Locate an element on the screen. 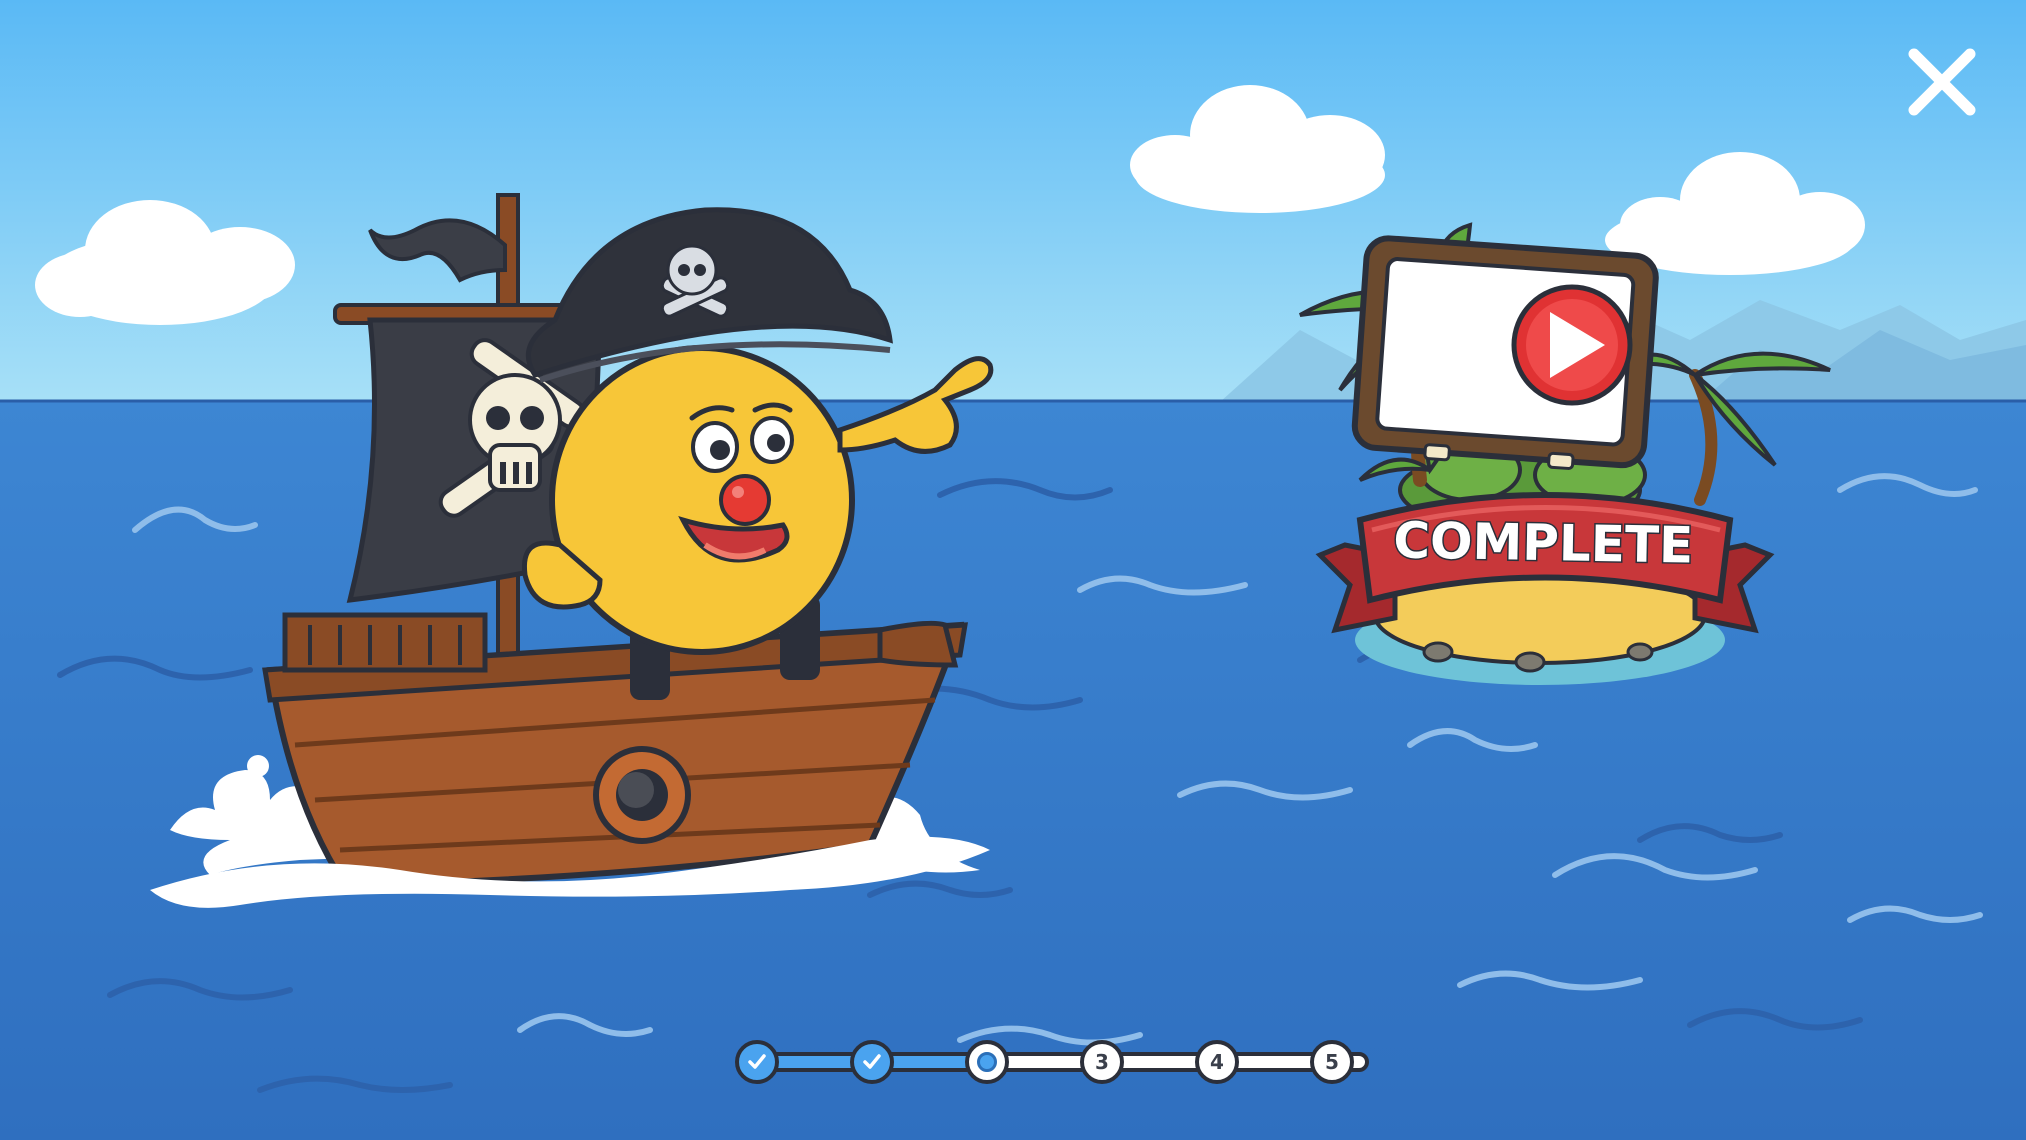  progress-step-label: 5 is located at coordinates (1332, 1062).